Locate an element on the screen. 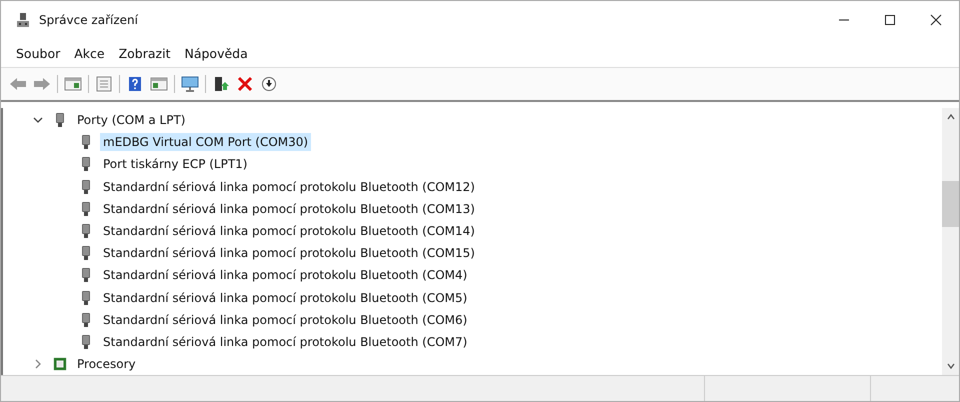 The height and width of the screenshot is (402, 960). help-icon is located at coordinates (135, 84).